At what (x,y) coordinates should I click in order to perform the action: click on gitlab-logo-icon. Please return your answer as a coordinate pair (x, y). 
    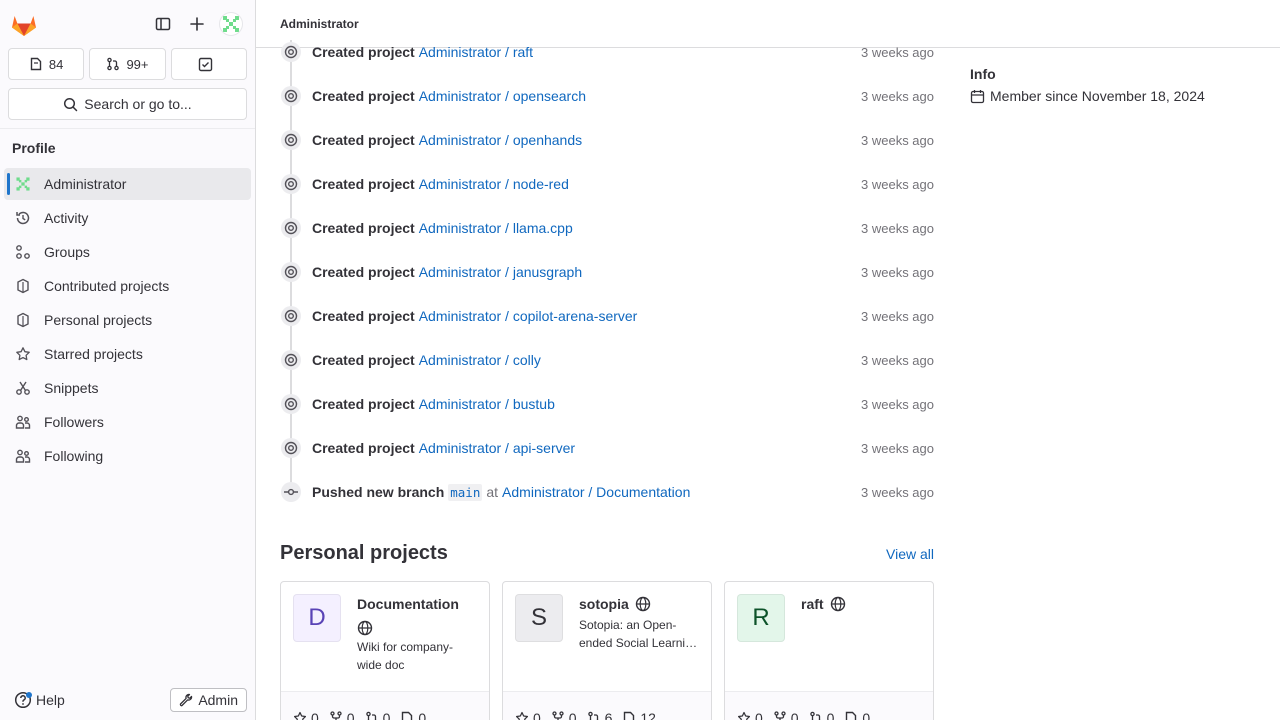
    Looking at the image, I should click on (24, 24).